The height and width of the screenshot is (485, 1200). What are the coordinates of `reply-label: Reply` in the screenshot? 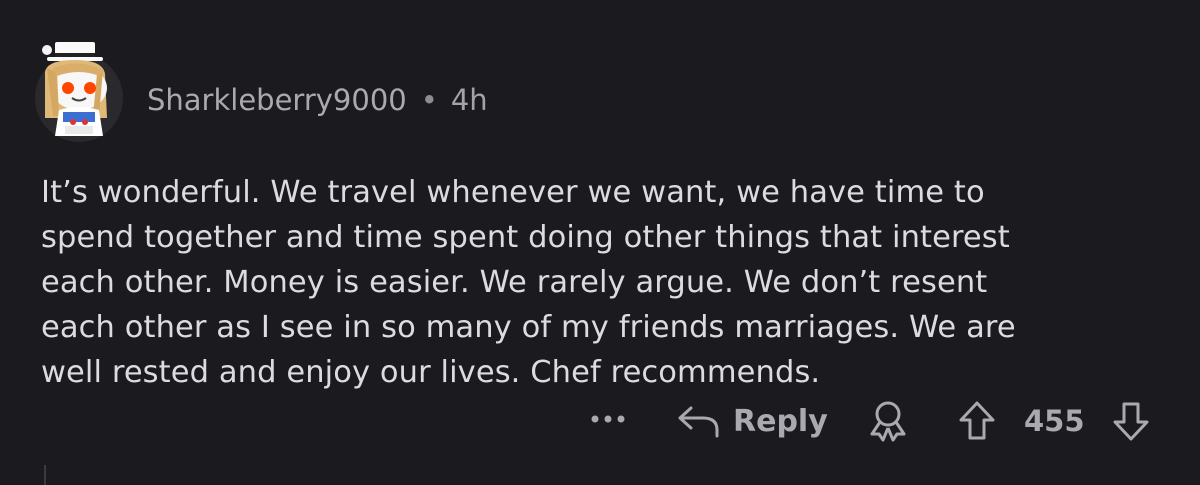 It's located at (780, 421).